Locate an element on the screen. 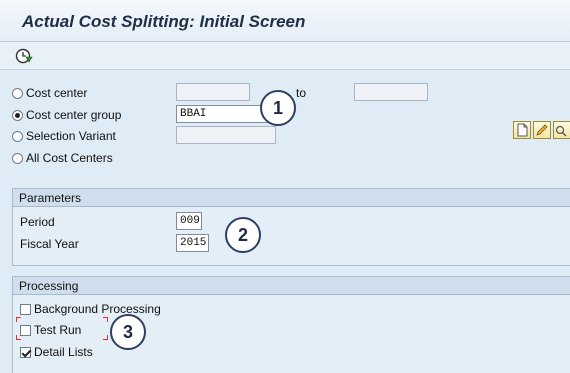  focus-marker-top-right is located at coordinates (105, 319).